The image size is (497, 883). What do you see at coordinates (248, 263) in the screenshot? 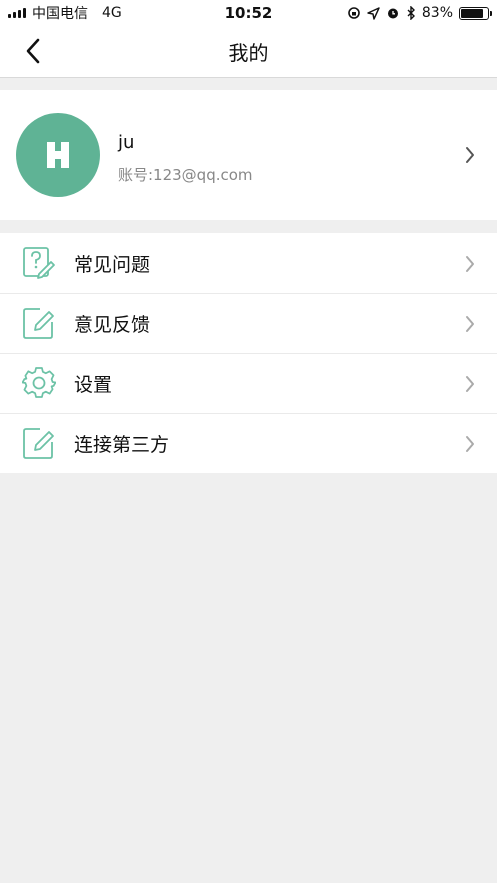
I see `menu-item-faq: 常见问题` at bounding box center [248, 263].